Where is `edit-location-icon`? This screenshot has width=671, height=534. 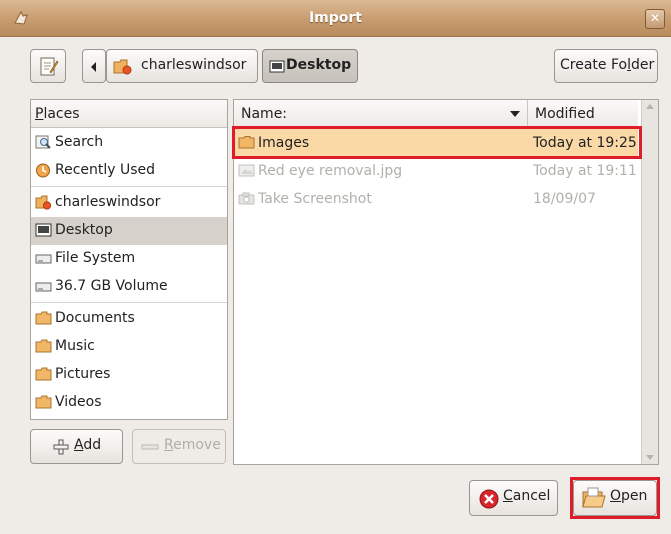 edit-location-icon is located at coordinates (49, 66).